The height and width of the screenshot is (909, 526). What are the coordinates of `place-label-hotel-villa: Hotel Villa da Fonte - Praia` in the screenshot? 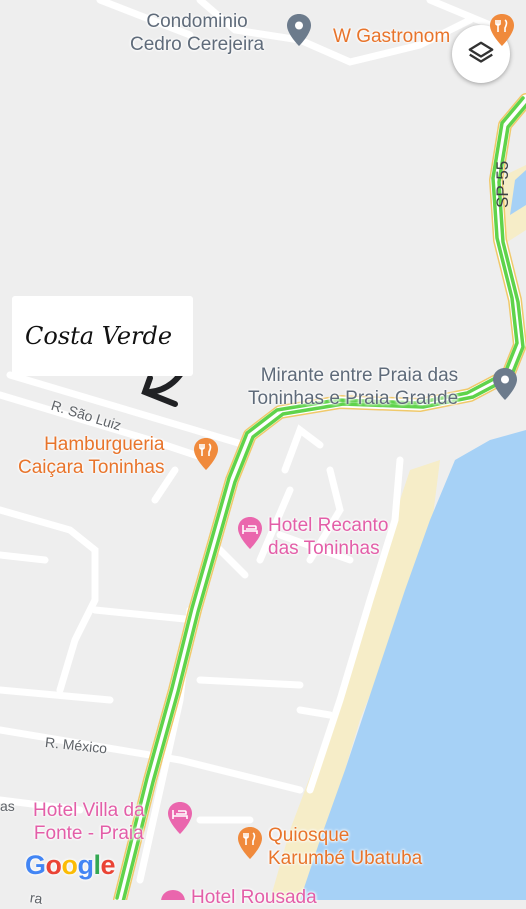 It's located at (89, 822).